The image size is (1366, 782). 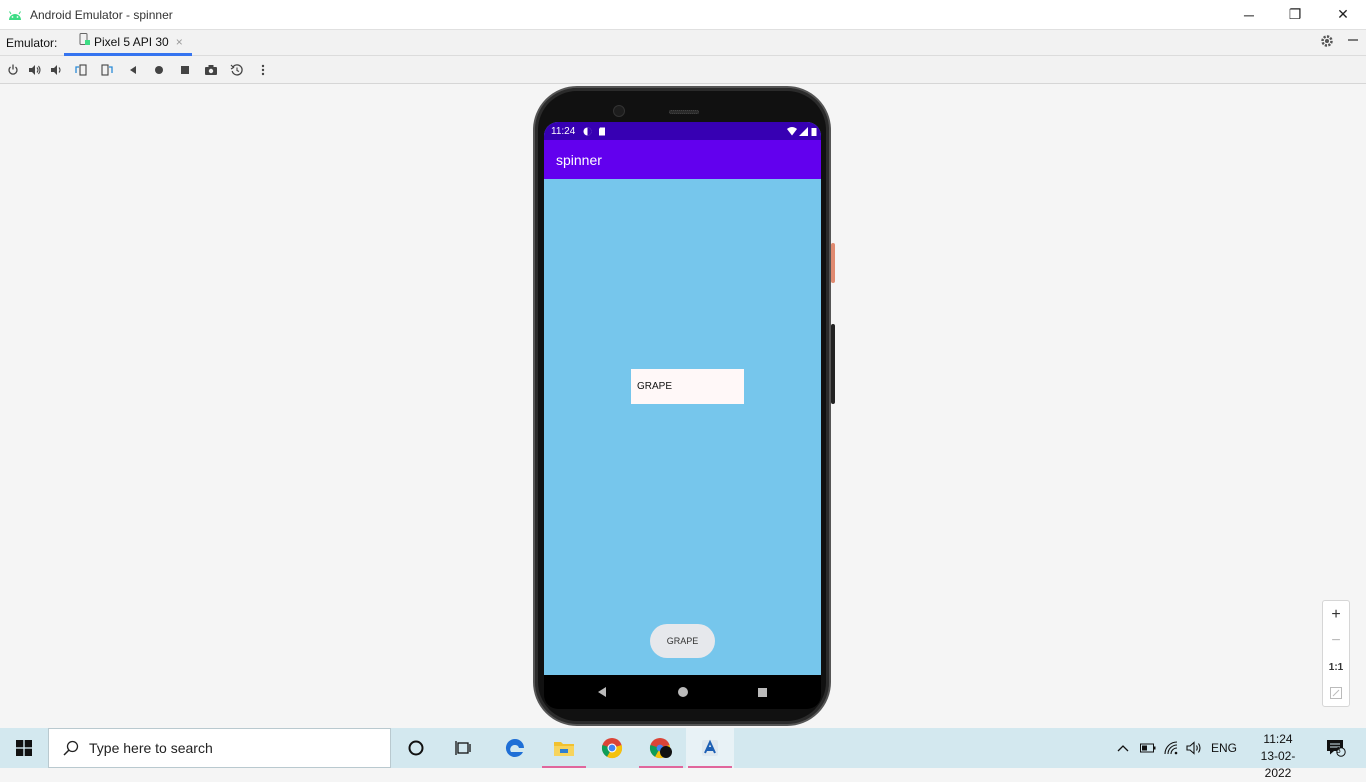 I want to click on more-icon, so click(x=263, y=70).